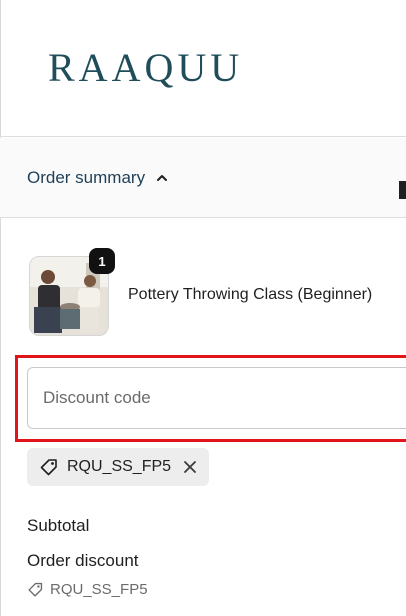 This screenshot has height=616, width=406. What do you see at coordinates (203, 178) in the screenshot?
I see `order-summary-bar: Order summary` at bounding box center [203, 178].